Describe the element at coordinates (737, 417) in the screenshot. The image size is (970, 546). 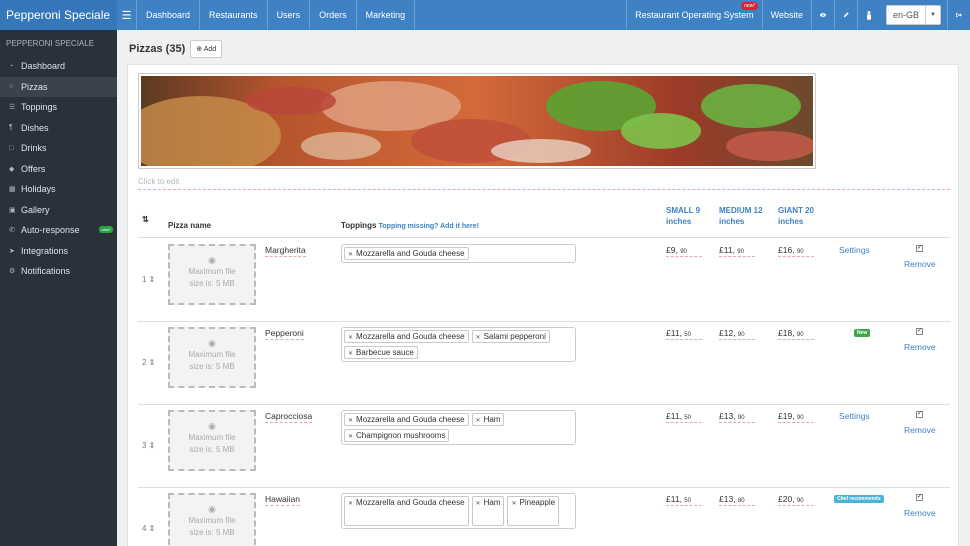
I see `price-medium: £13, 90` at that location.